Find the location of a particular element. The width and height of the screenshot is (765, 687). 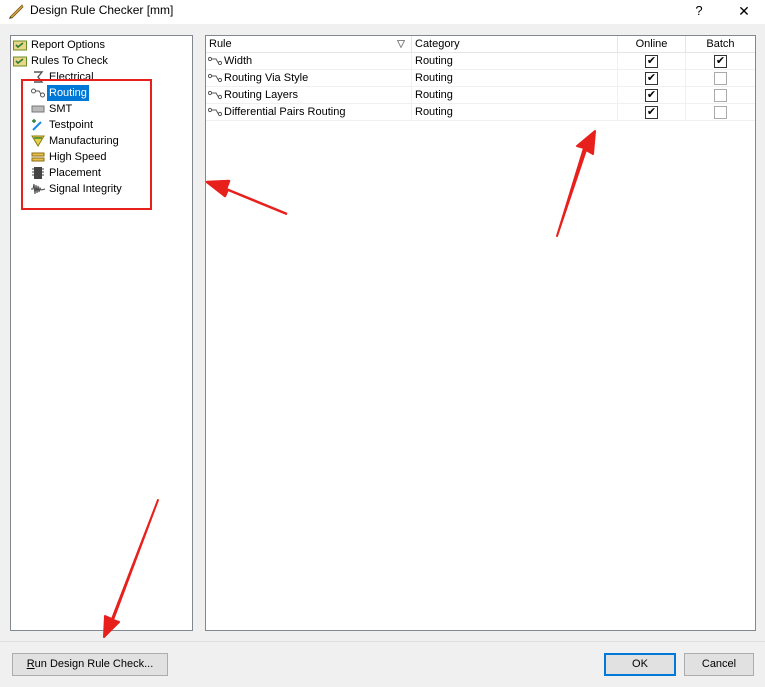

routing-icon is located at coordinates (38, 93).